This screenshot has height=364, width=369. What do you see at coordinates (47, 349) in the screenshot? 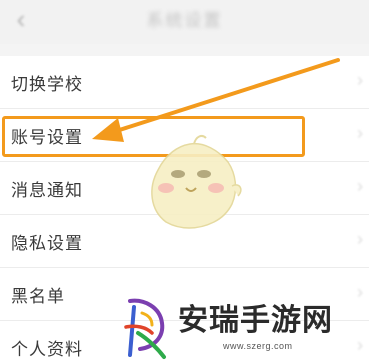
I see `menu-item-label: 个人资料` at bounding box center [47, 349].